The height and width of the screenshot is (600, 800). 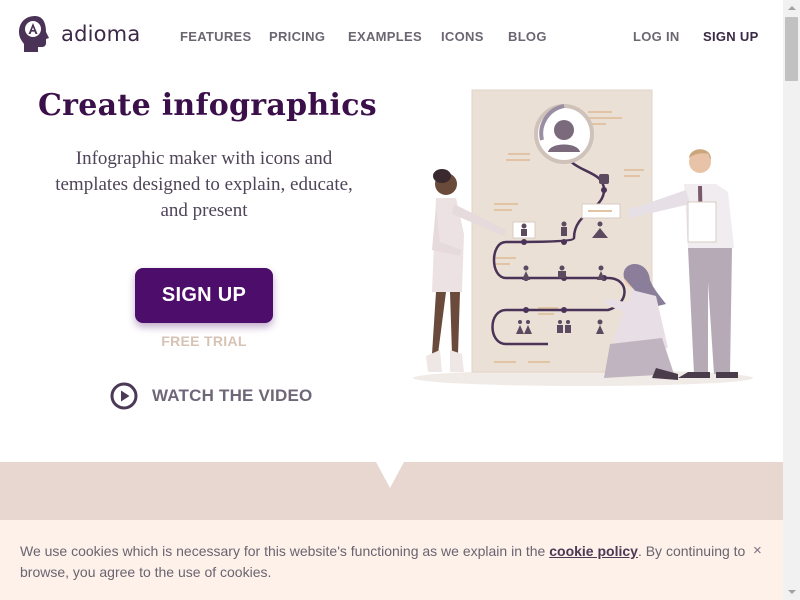 I want to click on nav-features: FEATURES, so click(x=216, y=36).